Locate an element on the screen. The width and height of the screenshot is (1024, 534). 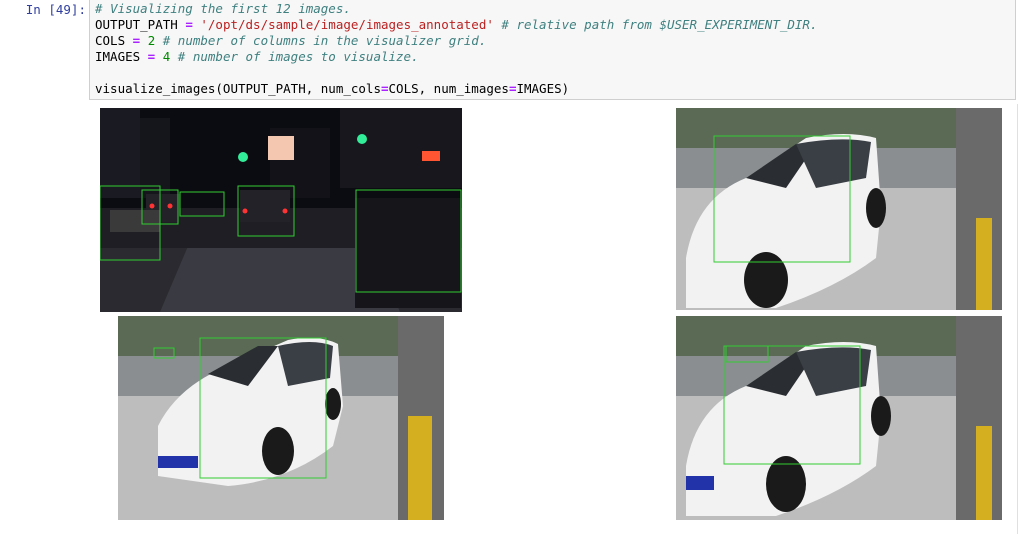
building-left is located at coordinates (120, 153).